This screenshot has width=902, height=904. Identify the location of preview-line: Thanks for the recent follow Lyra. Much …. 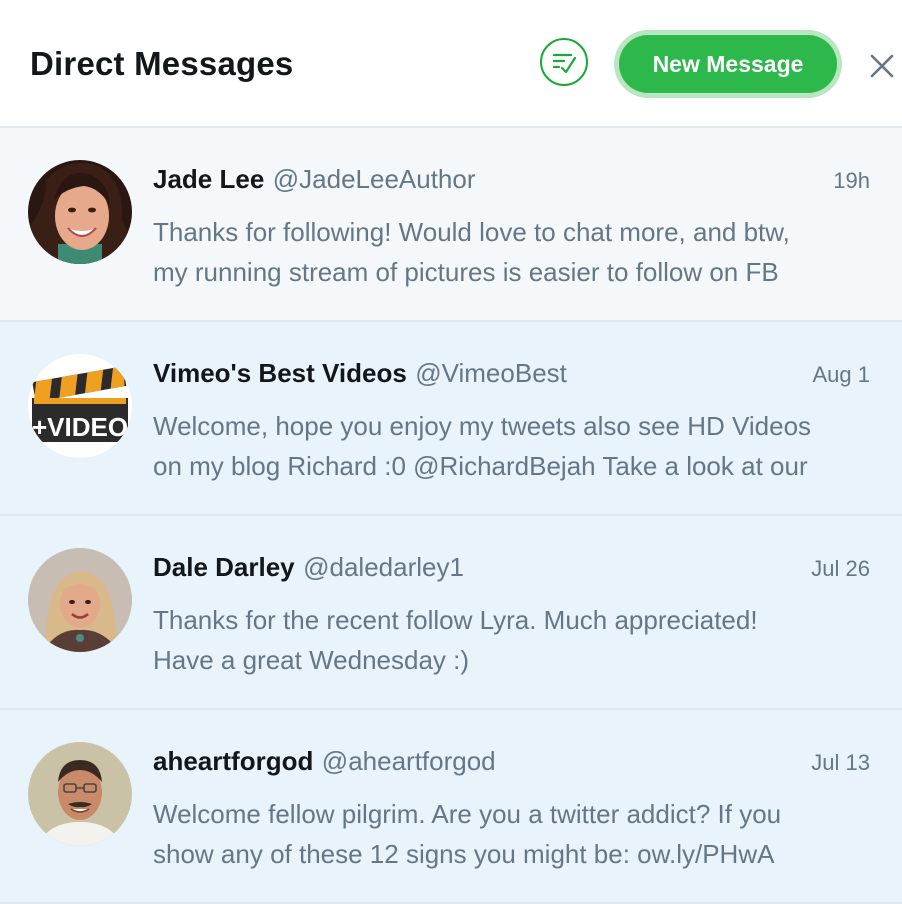
(455, 620).